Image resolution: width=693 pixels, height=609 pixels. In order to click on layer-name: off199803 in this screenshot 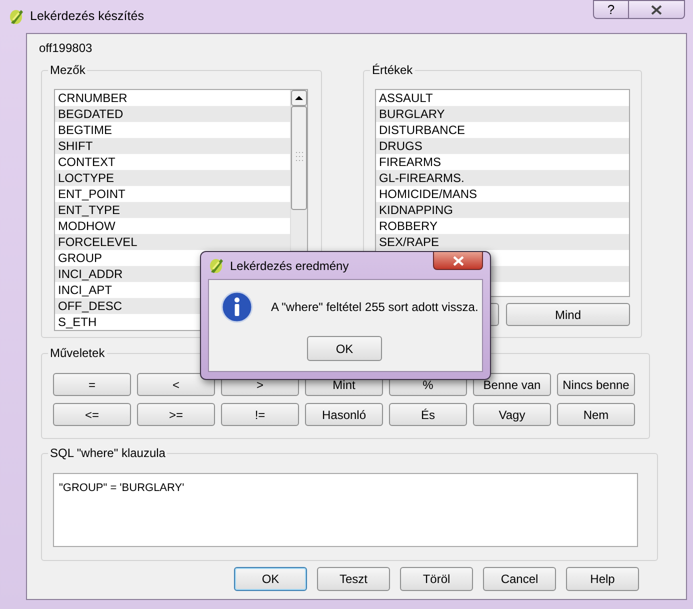, I will do `click(66, 48)`.